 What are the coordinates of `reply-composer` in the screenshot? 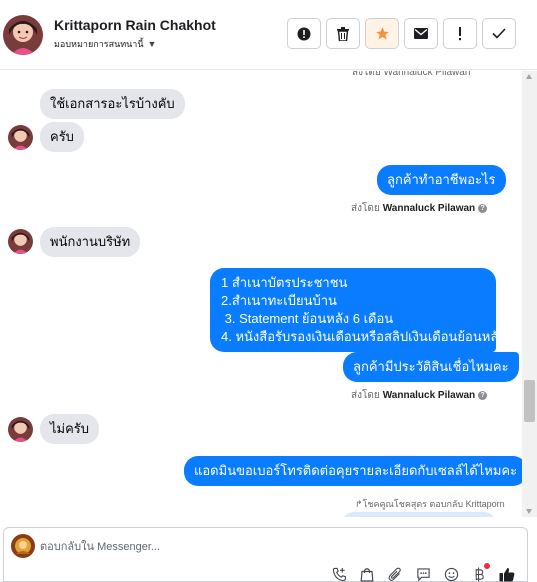 It's located at (265, 554).